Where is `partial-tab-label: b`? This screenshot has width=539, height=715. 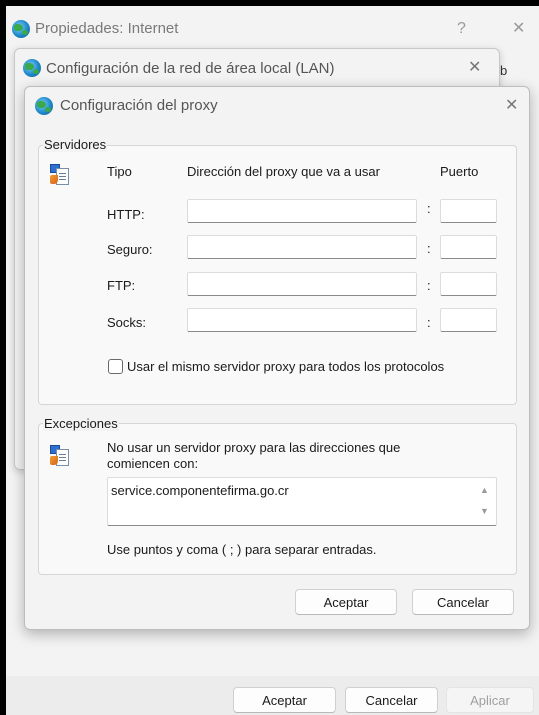
partial-tab-label: b is located at coordinates (503, 70).